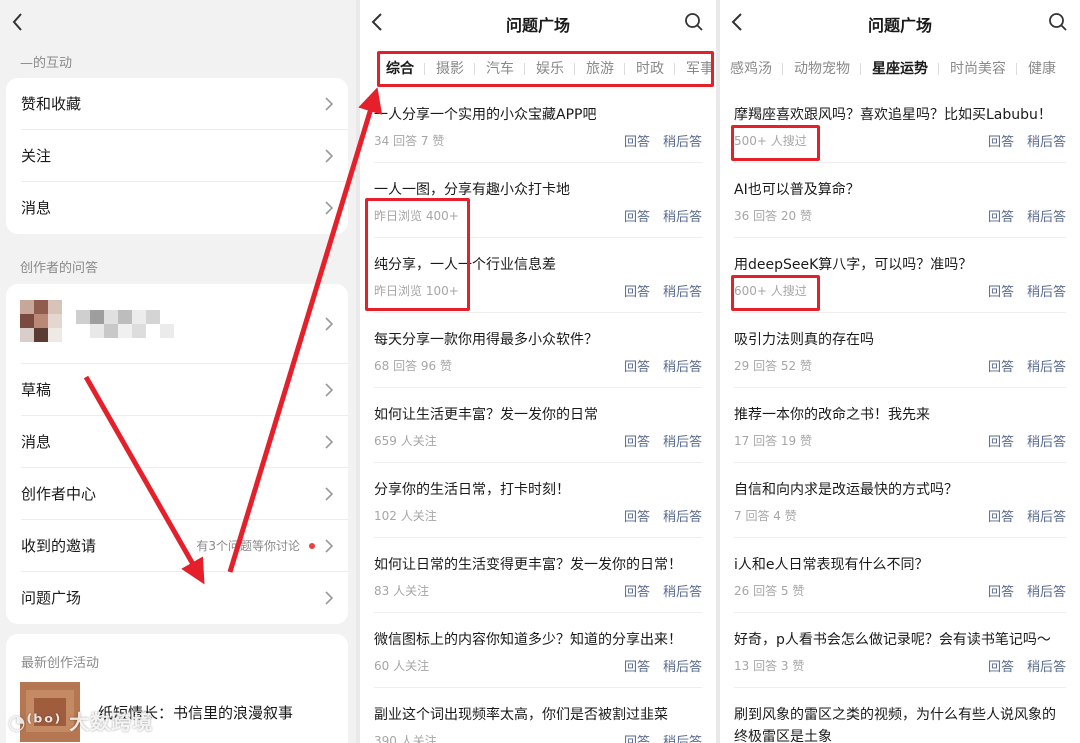  I want to click on question-title: 微信图标上的内容你知道多少？知道的分享出来！, so click(528, 640).